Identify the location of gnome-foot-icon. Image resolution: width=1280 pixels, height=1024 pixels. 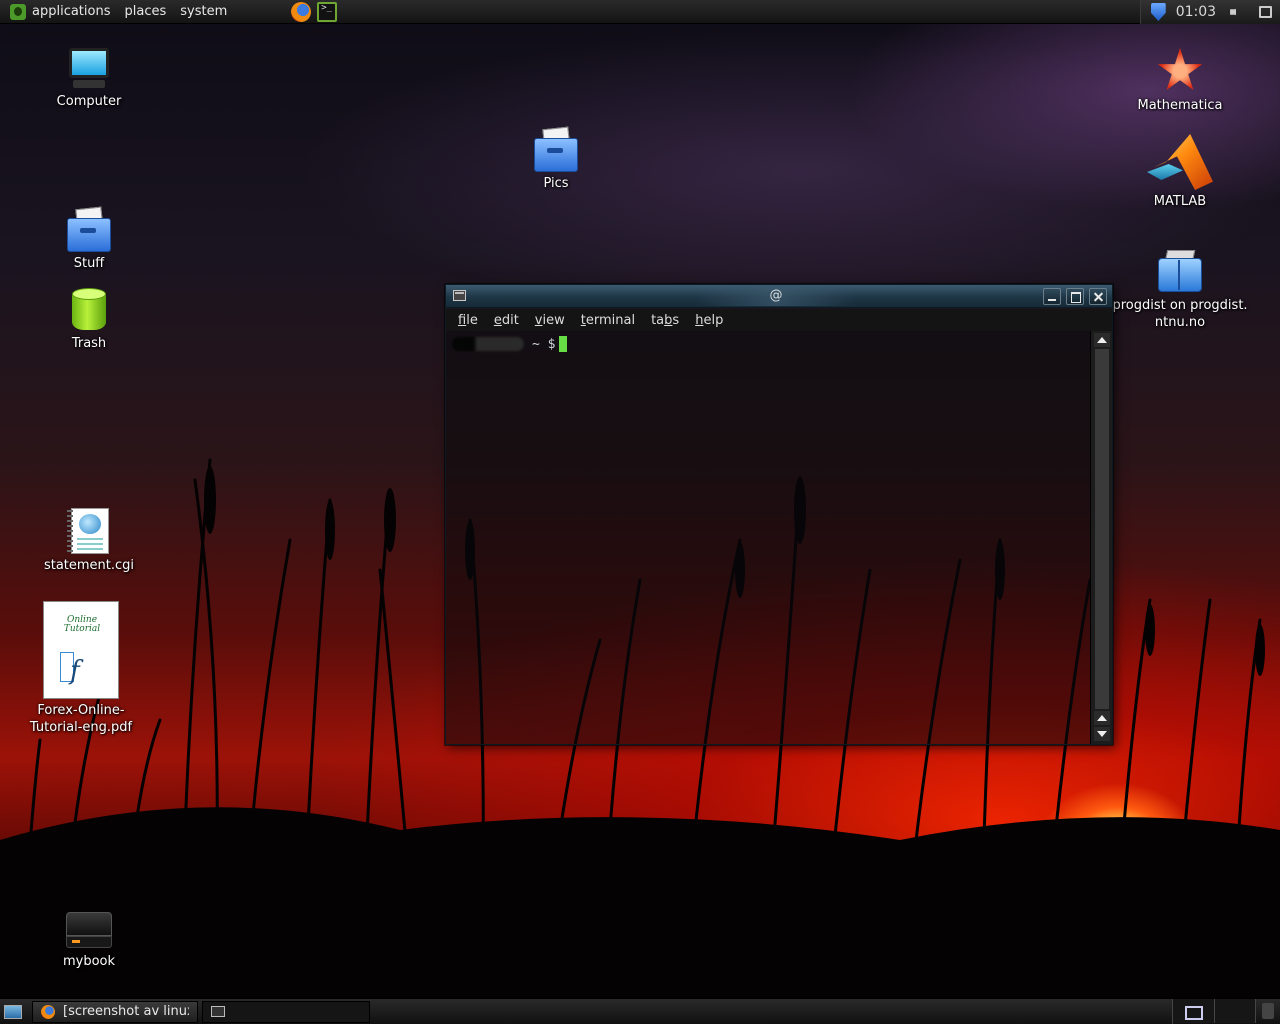
(18, 11).